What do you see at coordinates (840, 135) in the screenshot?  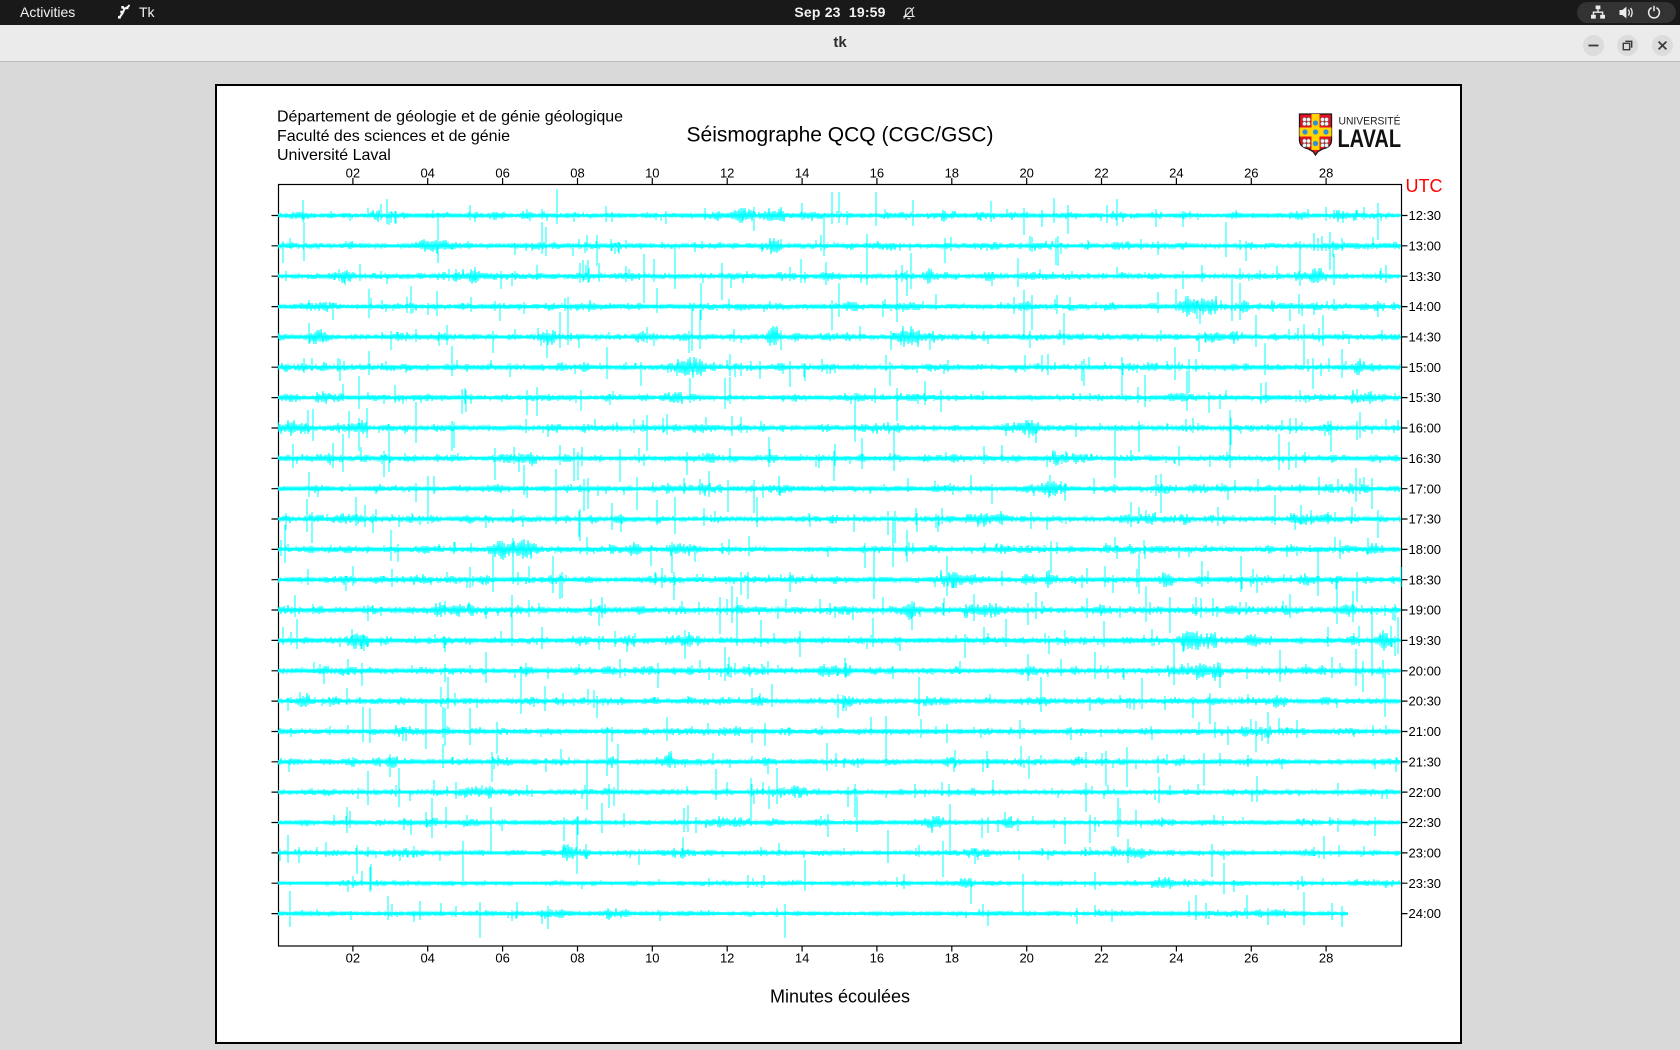 I see `svg-text: Séismographe QCQ (CGC/GSC)` at bounding box center [840, 135].